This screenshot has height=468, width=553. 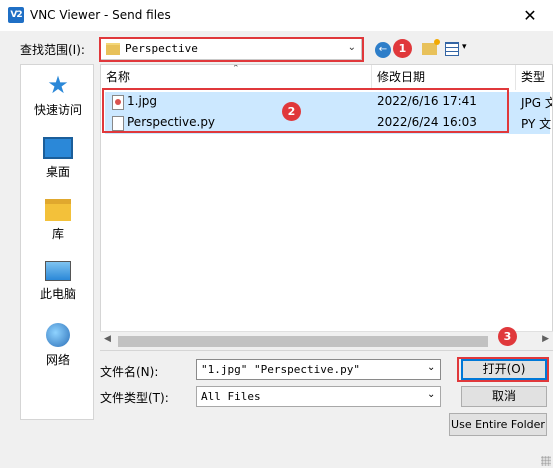 What do you see at coordinates (16, 15) in the screenshot?
I see `vnc-app-icon: V2` at bounding box center [16, 15].